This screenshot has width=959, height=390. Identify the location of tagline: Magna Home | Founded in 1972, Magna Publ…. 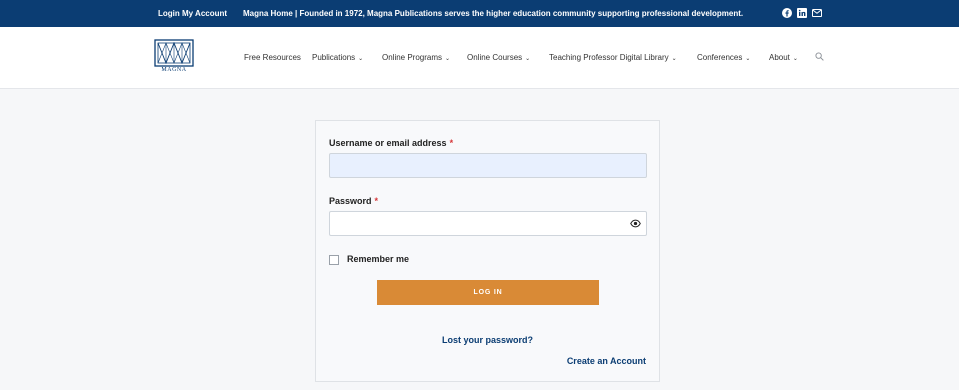
(493, 13).